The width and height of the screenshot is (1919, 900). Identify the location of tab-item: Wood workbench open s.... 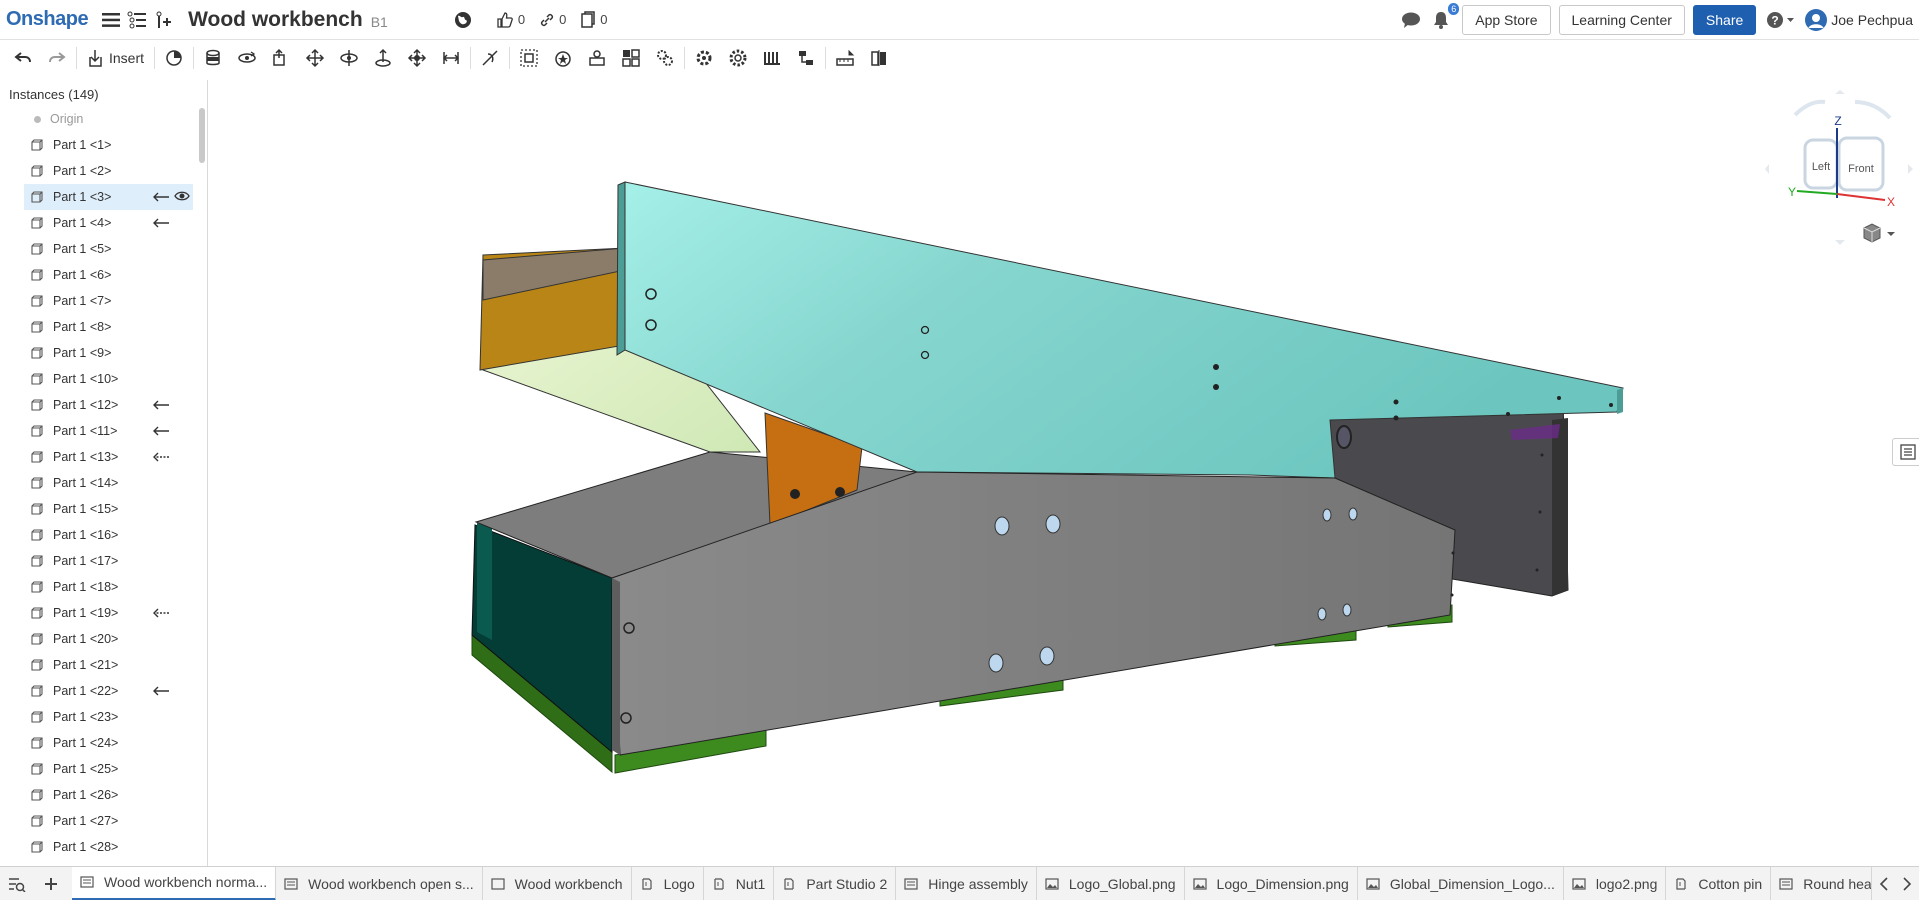
(379, 883).